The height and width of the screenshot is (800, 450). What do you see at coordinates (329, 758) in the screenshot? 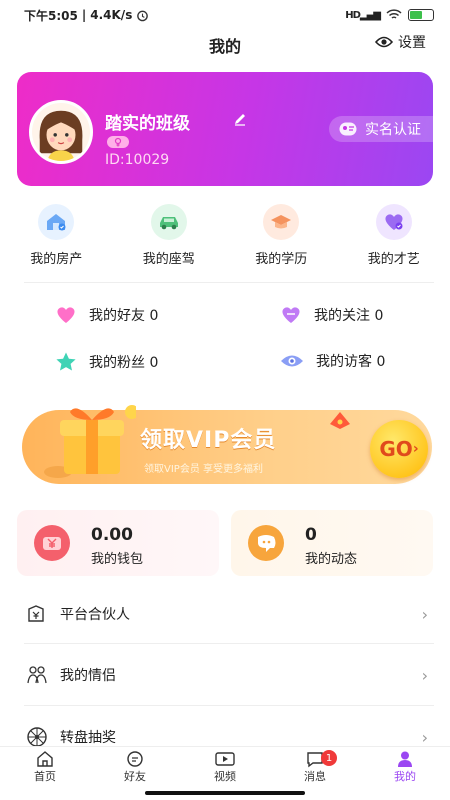
I see `message-badge: 1` at bounding box center [329, 758].